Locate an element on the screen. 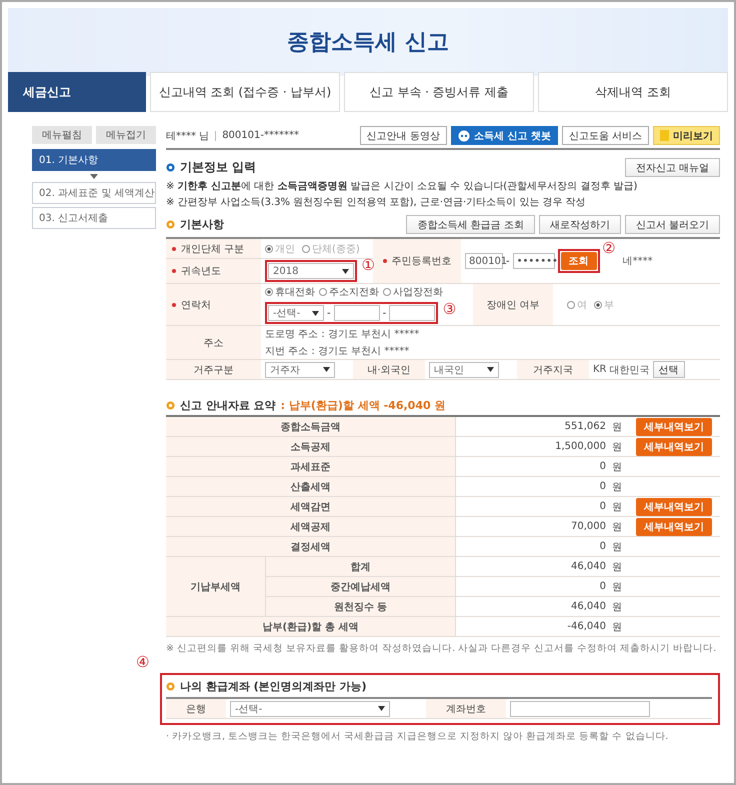 The height and width of the screenshot is (785, 736). row-label: 합계 is located at coordinates (361, 566).